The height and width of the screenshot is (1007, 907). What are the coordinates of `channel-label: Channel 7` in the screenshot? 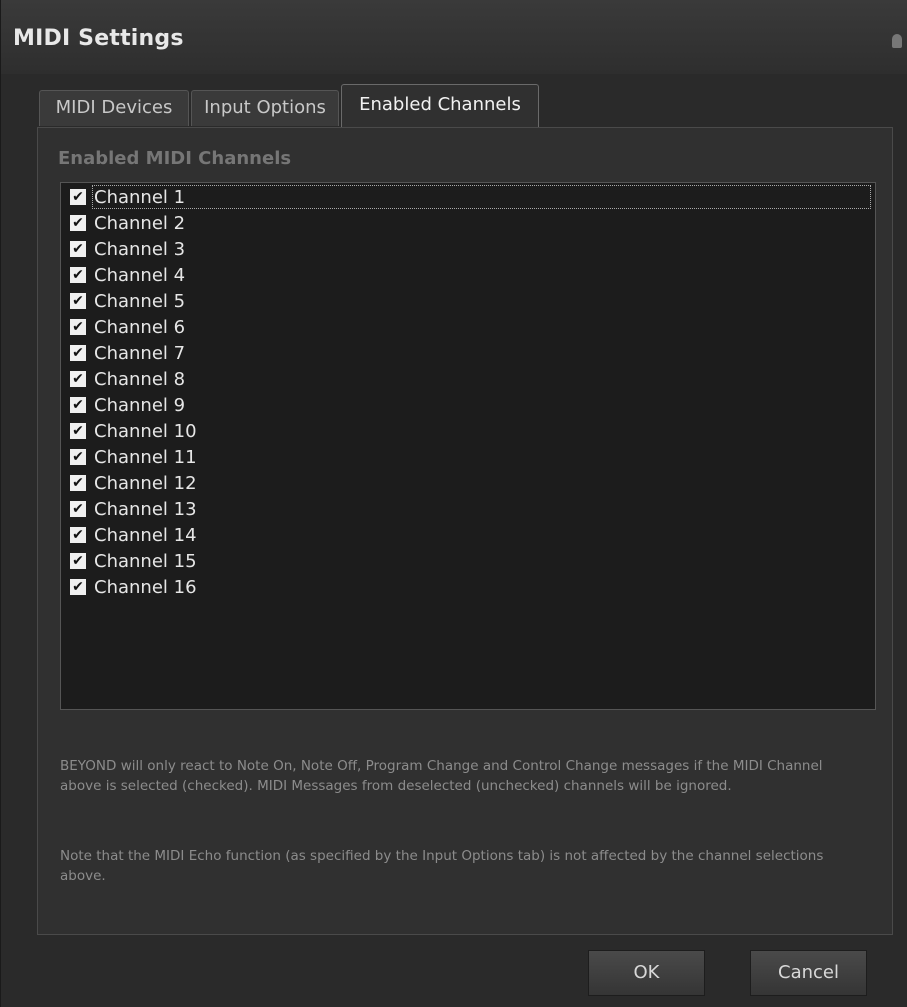 It's located at (140, 353).